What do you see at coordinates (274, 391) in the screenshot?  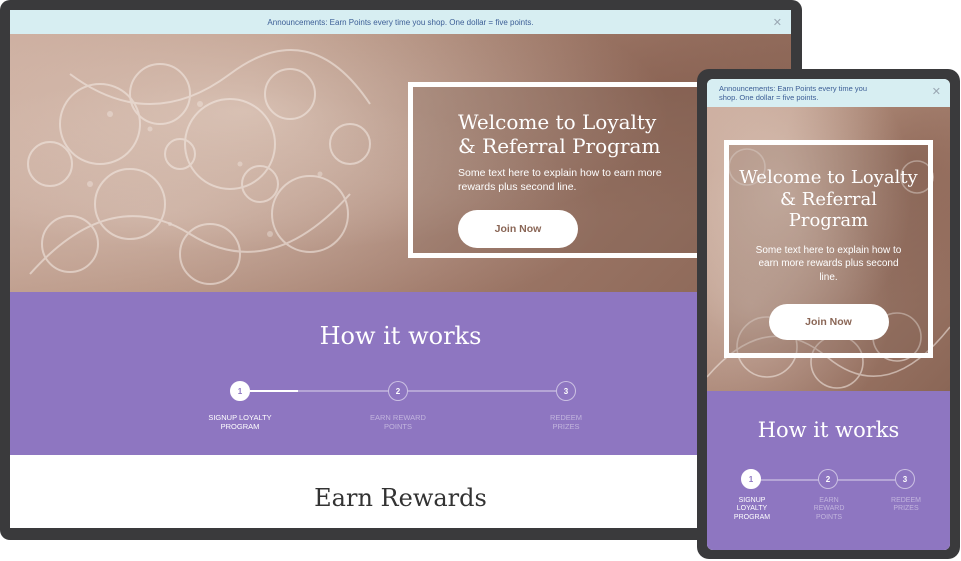 I see `steps-progress-fill` at bounding box center [274, 391].